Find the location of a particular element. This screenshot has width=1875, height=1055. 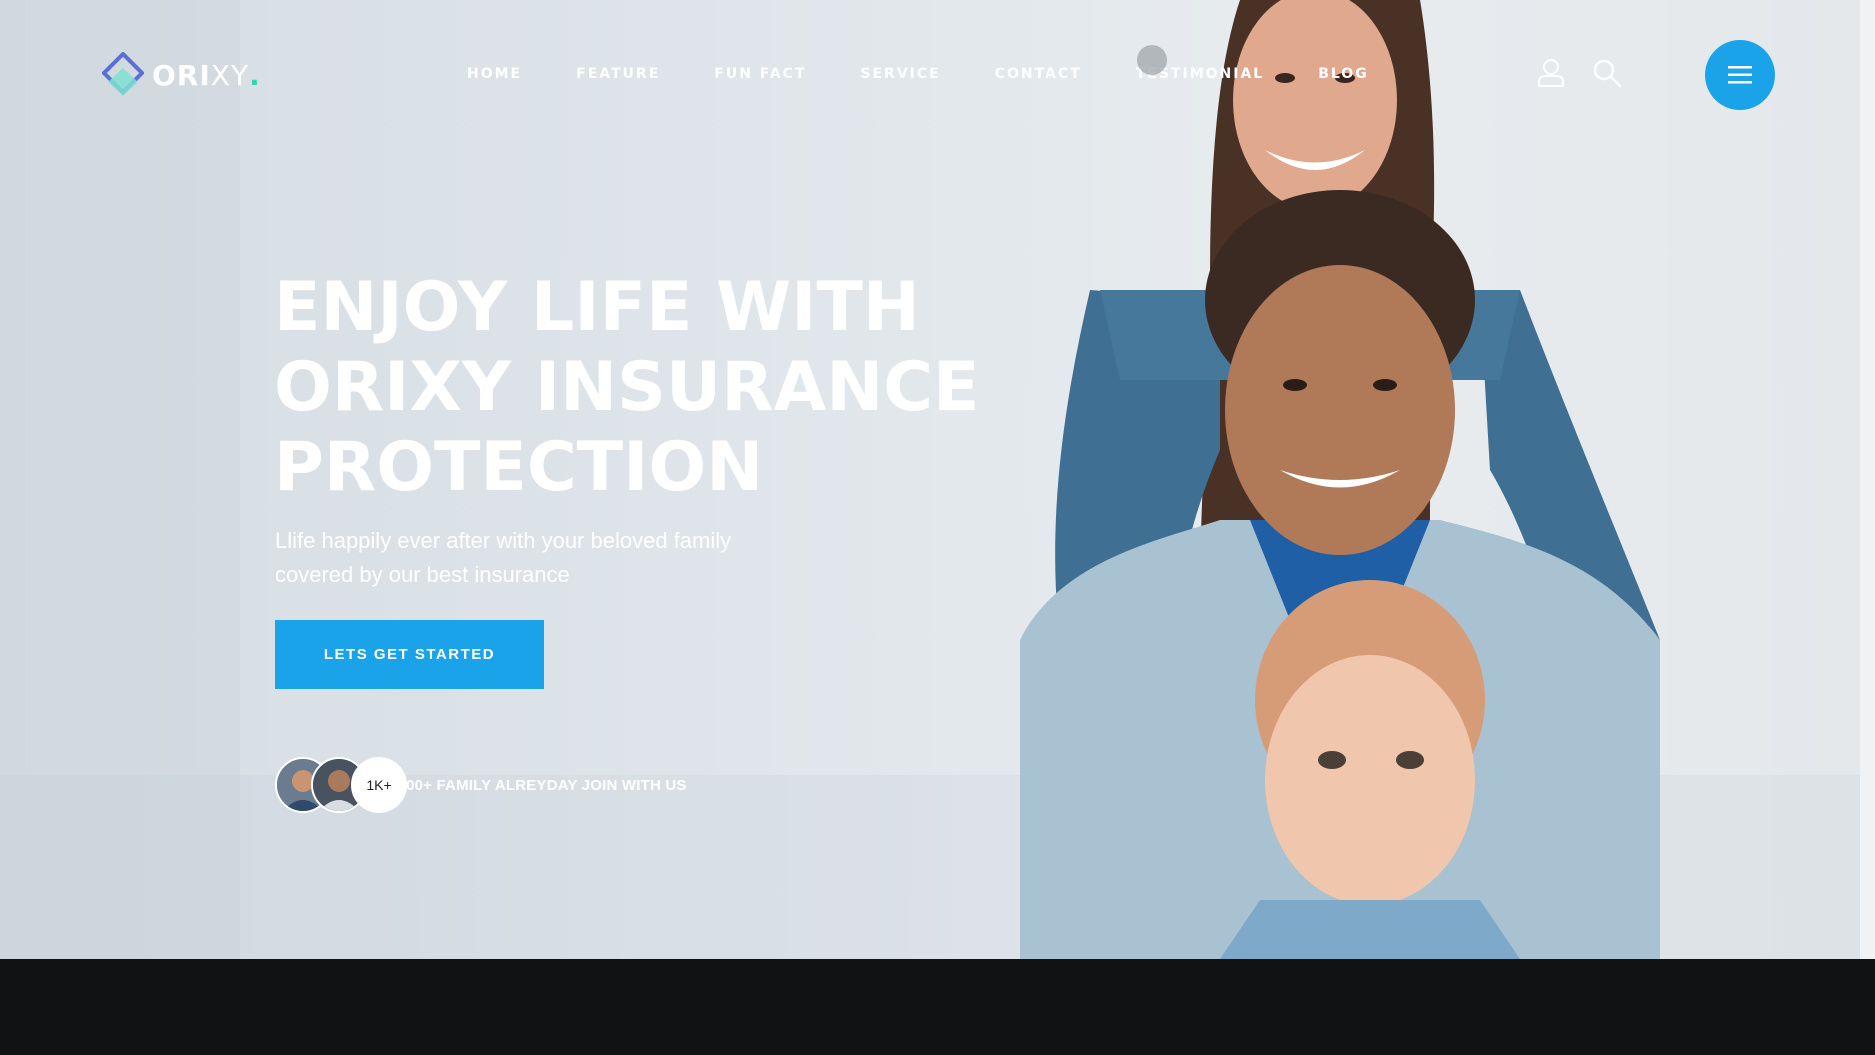

nav-home: HOME is located at coordinates (494, 74).